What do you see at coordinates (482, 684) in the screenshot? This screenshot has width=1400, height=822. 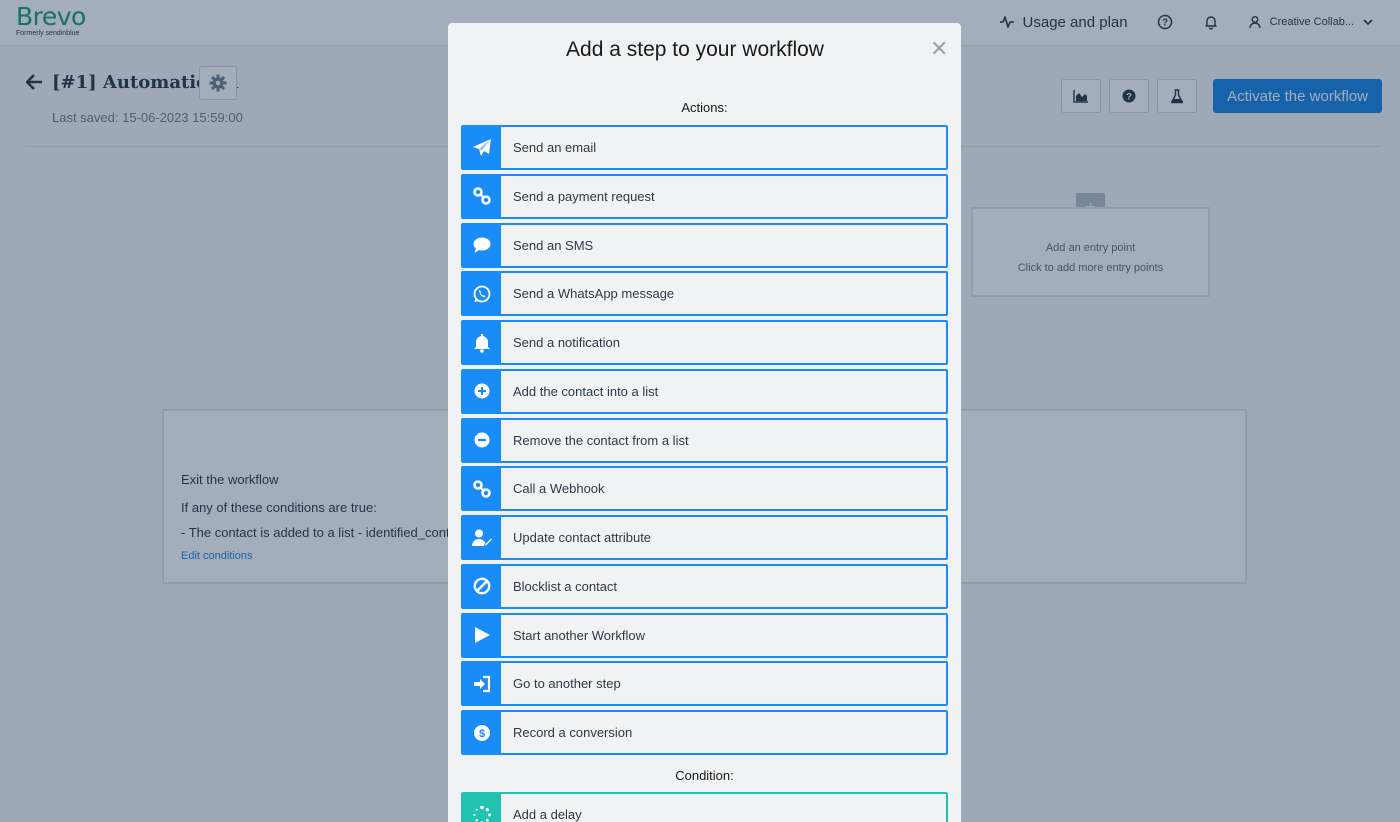 I see `sign-in-icon` at bounding box center [482, 684].